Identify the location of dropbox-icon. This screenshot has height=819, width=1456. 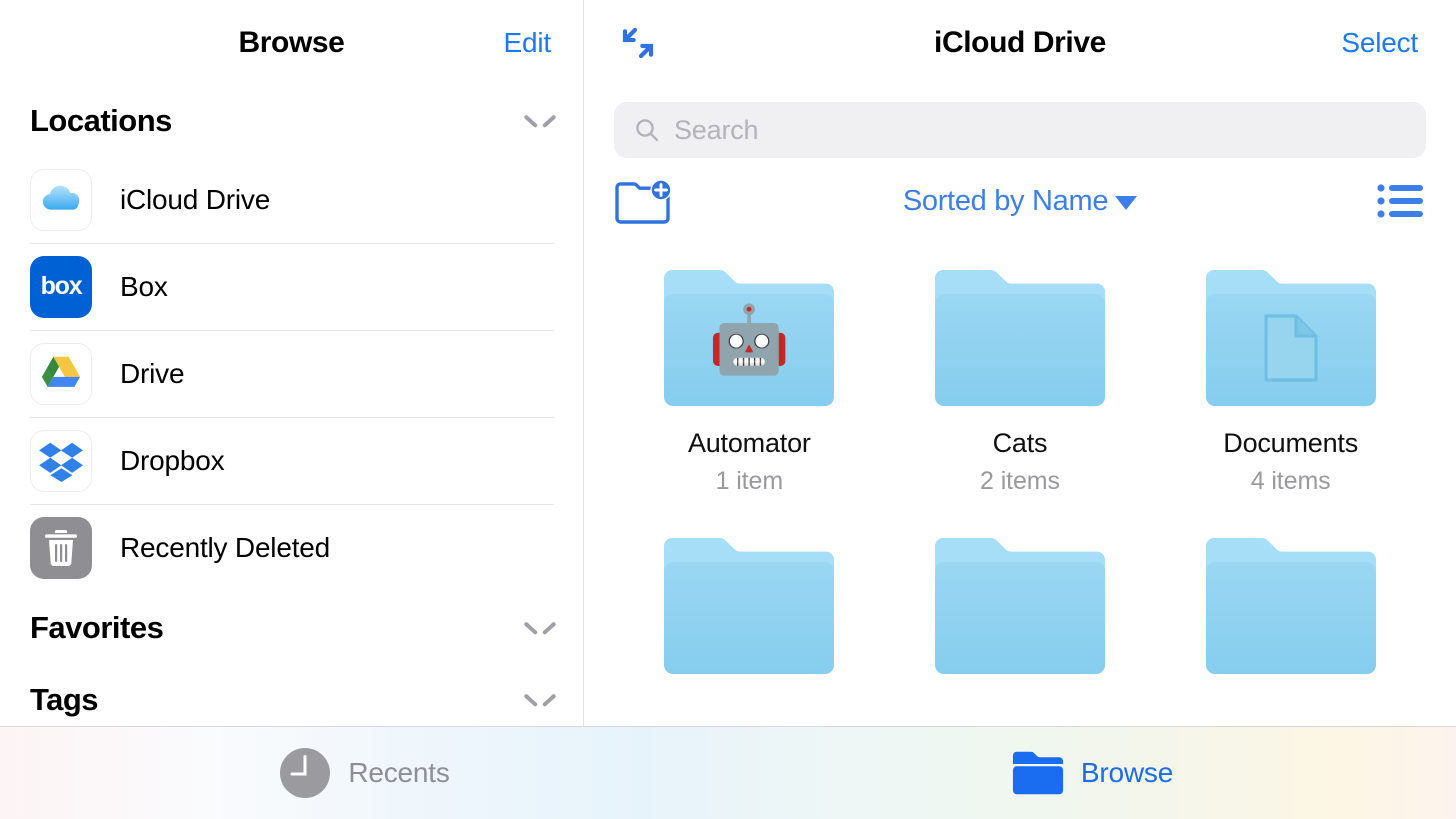
(61, 460).